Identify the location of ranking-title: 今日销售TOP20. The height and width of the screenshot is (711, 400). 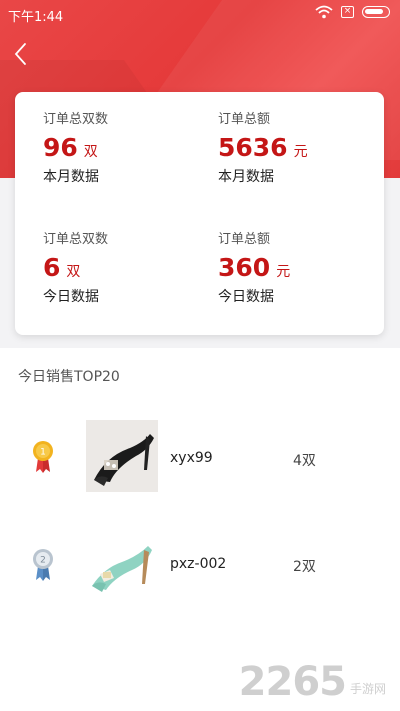
(69, 377).